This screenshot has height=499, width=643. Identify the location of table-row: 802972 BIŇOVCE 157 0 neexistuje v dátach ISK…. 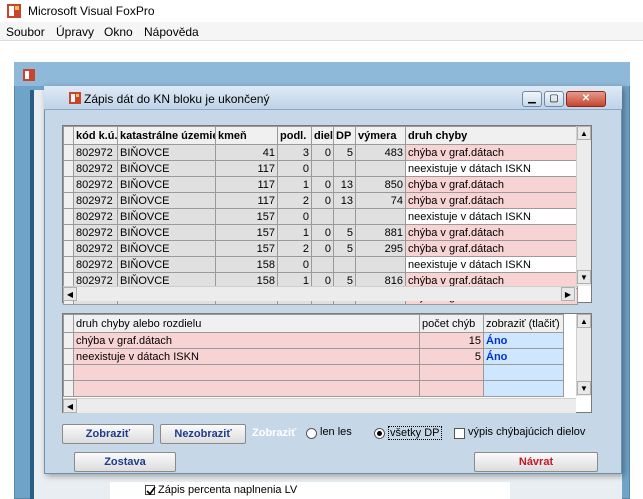
(320, 216).